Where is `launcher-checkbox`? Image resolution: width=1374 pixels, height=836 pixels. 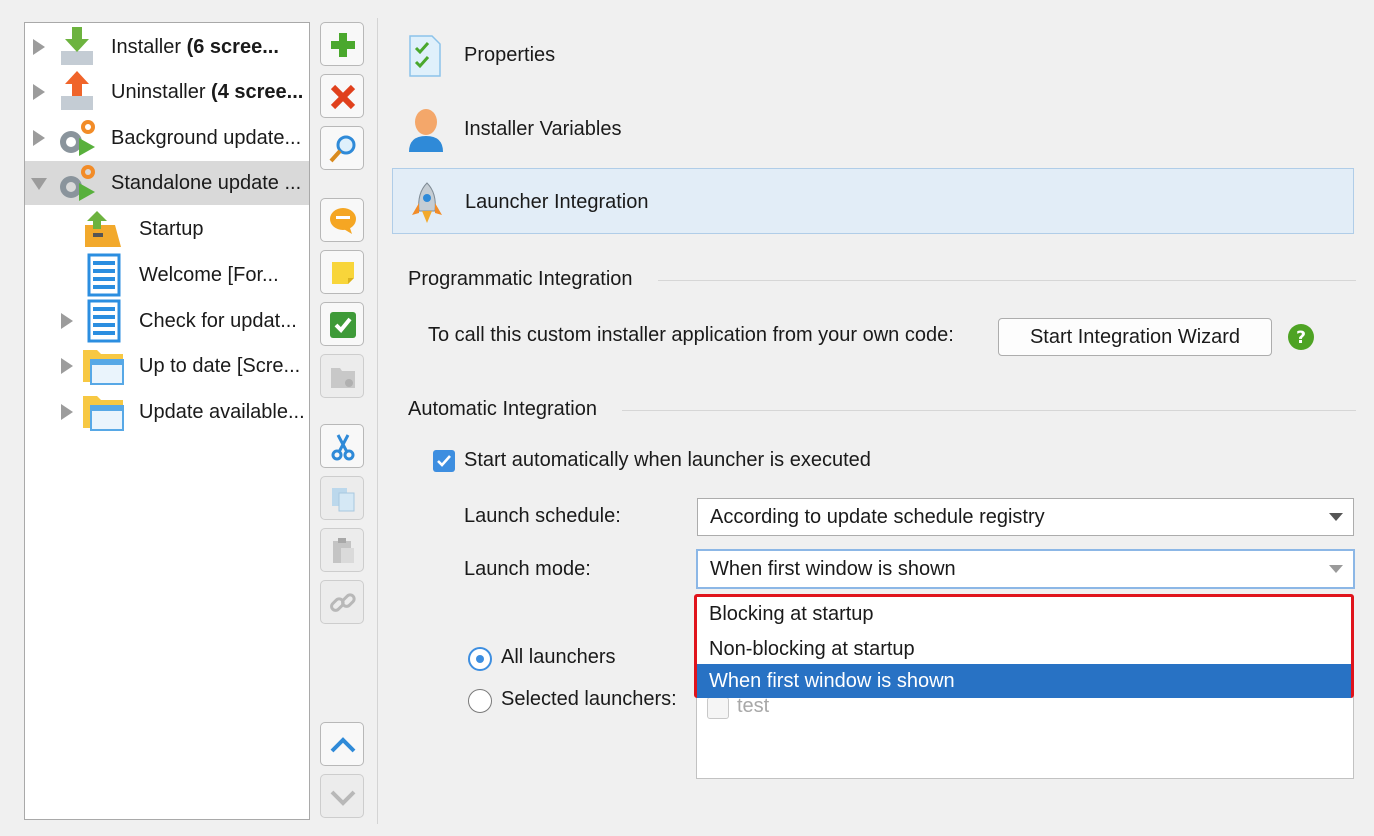
launcher-checkbox is located at coordinates (718, 708).